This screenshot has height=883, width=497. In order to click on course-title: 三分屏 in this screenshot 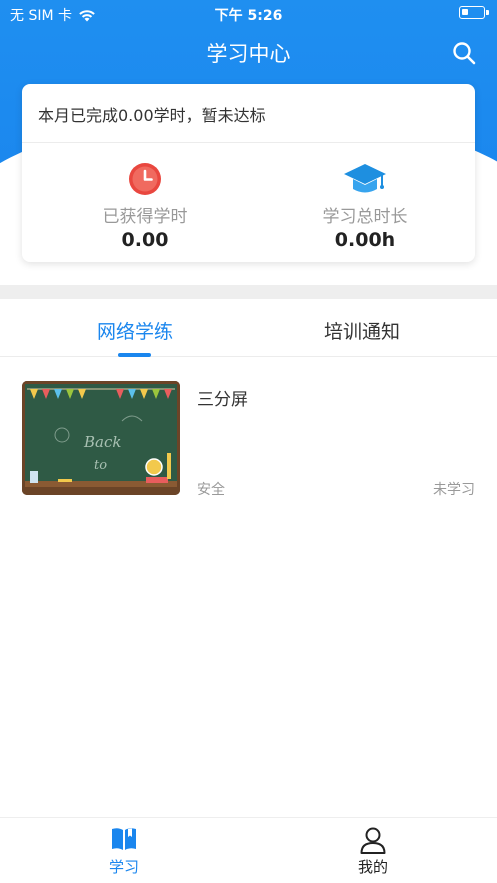, I will do `click(222, 400)`.